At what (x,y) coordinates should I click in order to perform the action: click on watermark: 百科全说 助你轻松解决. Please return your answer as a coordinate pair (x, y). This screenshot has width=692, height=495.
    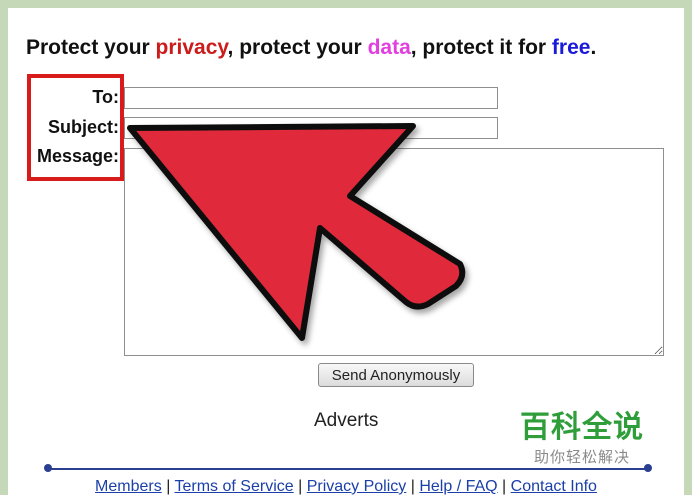
    Looking at the image, I should click on (582, 434).